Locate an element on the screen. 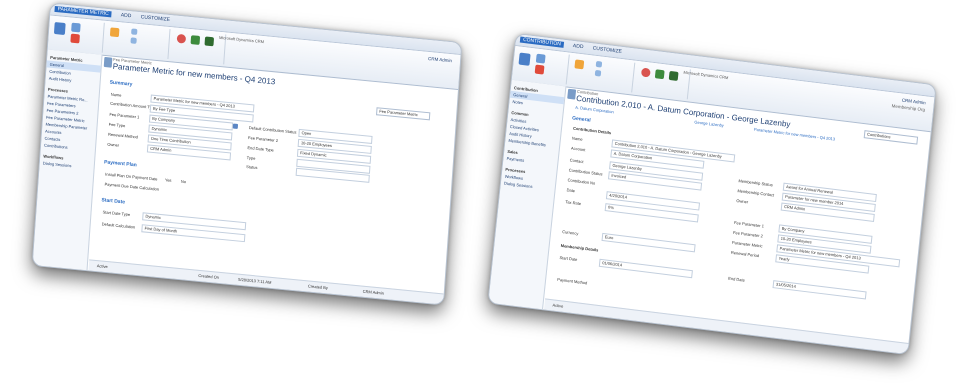 The width and height of the screenshot is (958, 383). ribbon-tab-entity: CONTRIBUTION is located at coordinates (542, 42).